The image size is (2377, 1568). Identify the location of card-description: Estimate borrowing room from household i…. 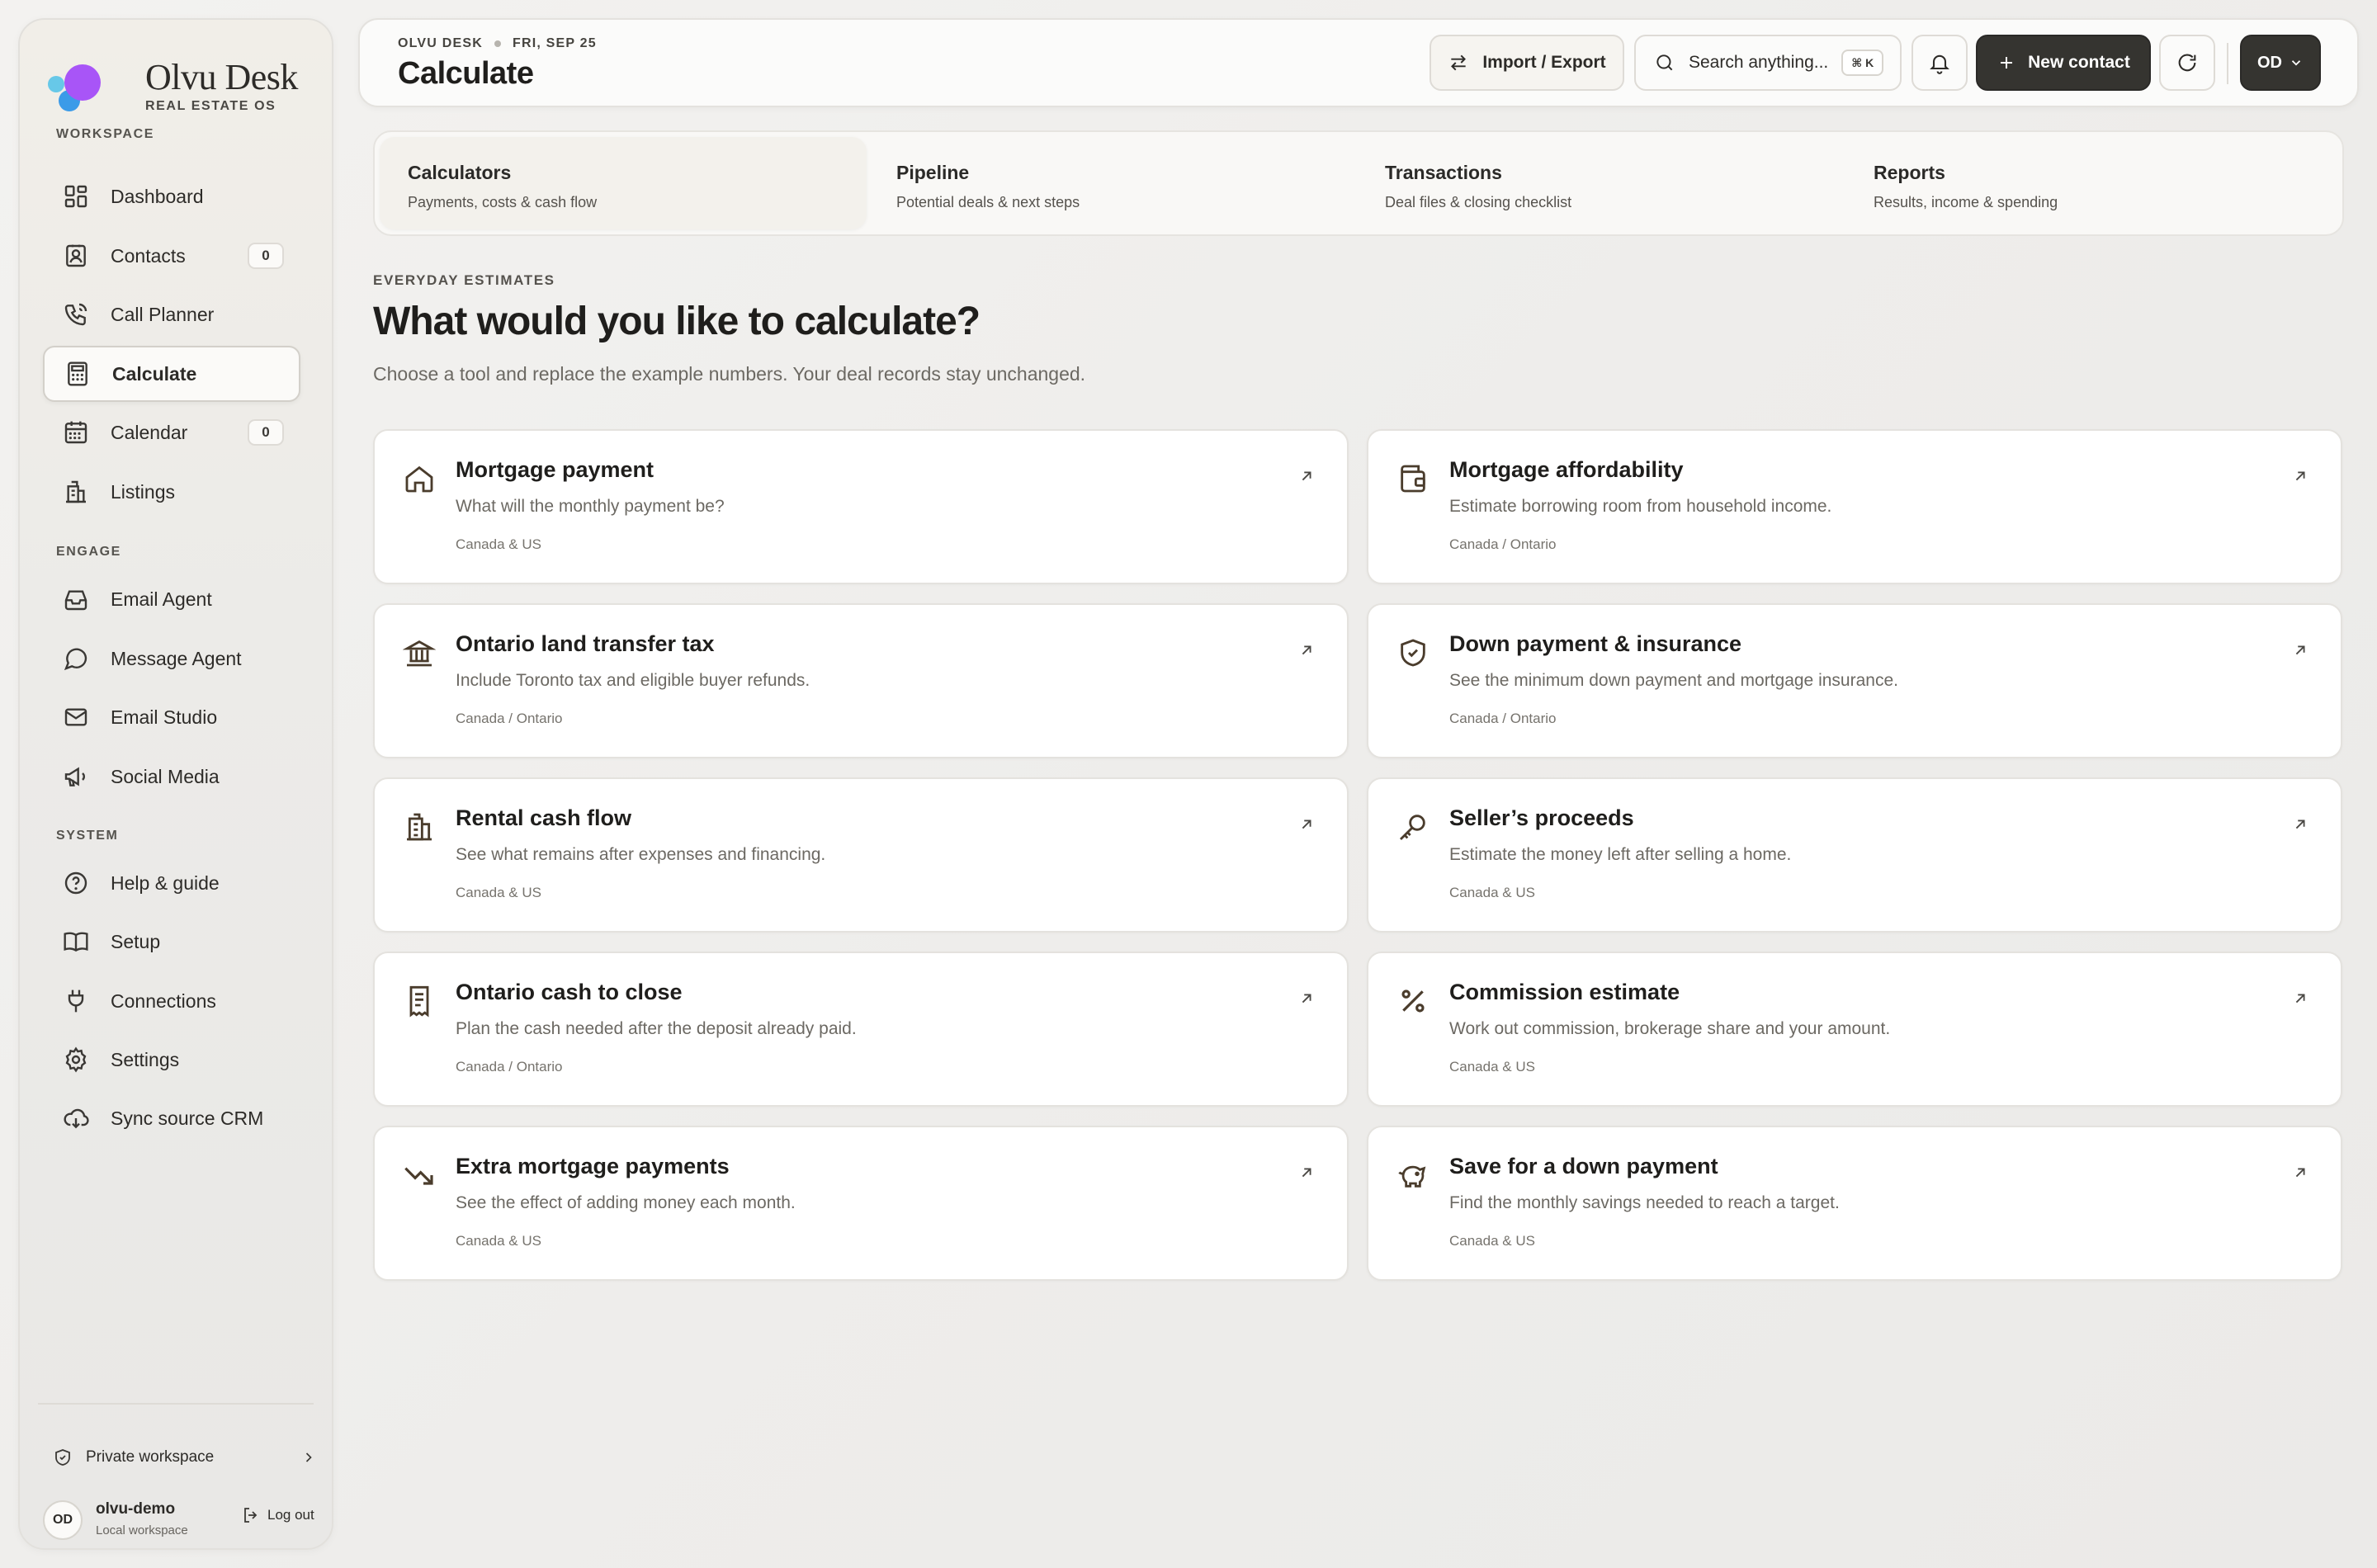
(1640, 506).